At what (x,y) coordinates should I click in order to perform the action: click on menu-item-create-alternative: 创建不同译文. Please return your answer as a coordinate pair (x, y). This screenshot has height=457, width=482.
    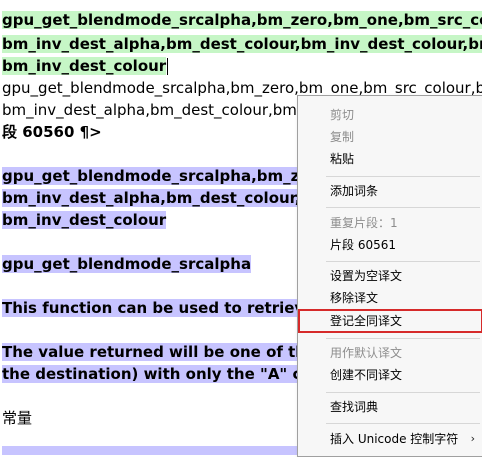
    Looking at the image, I should click on (390, 375).